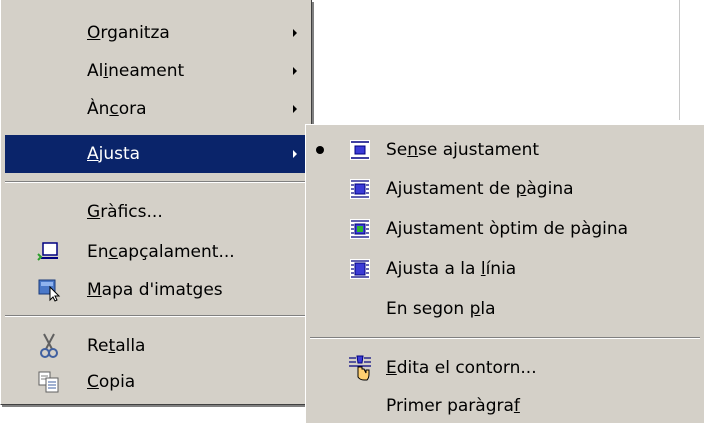  What do you see at coordinates (156, 346) in the screenshot?
I see `menu-item-retalla: Retalla` at bounding box center [156, 346].